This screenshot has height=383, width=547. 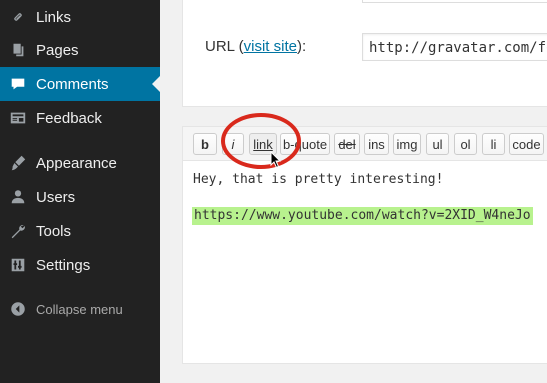 What do you see at coordinates (76, 163) in the screenshot?
I see `sidebar-item-label: Appearance` at bounding box center [76, 163].